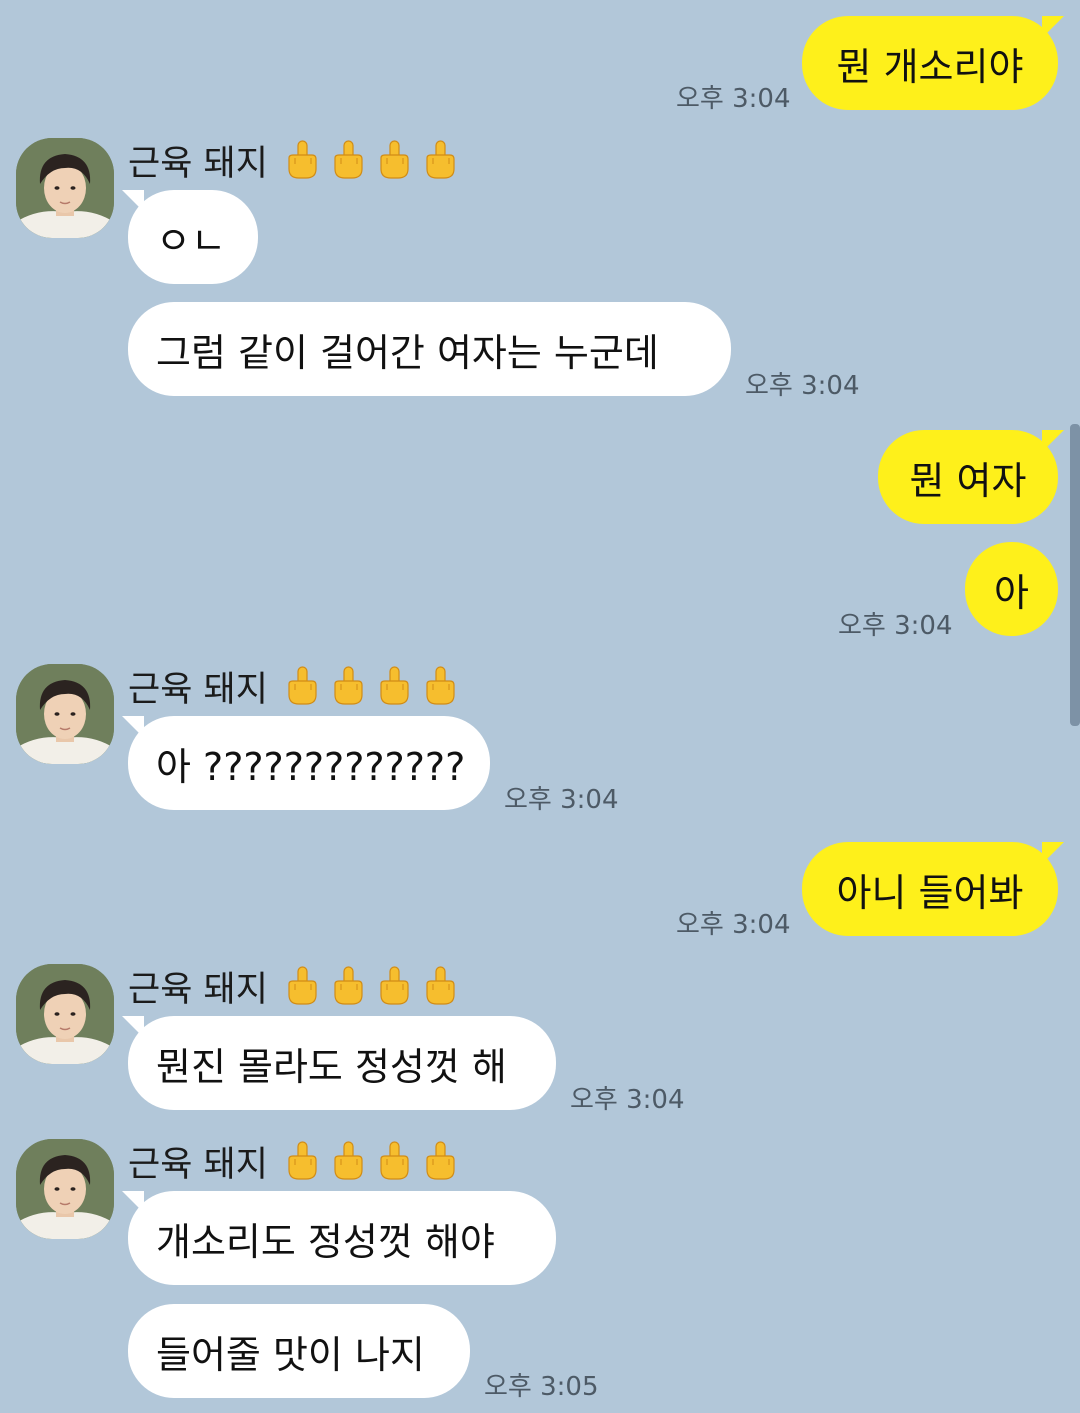 The image size is (1080, 1413). Describe the element at coordinates (299, 1351) in the screenshot. I see `their-message-bubble: 들어줄 맛이 나지` at that location.